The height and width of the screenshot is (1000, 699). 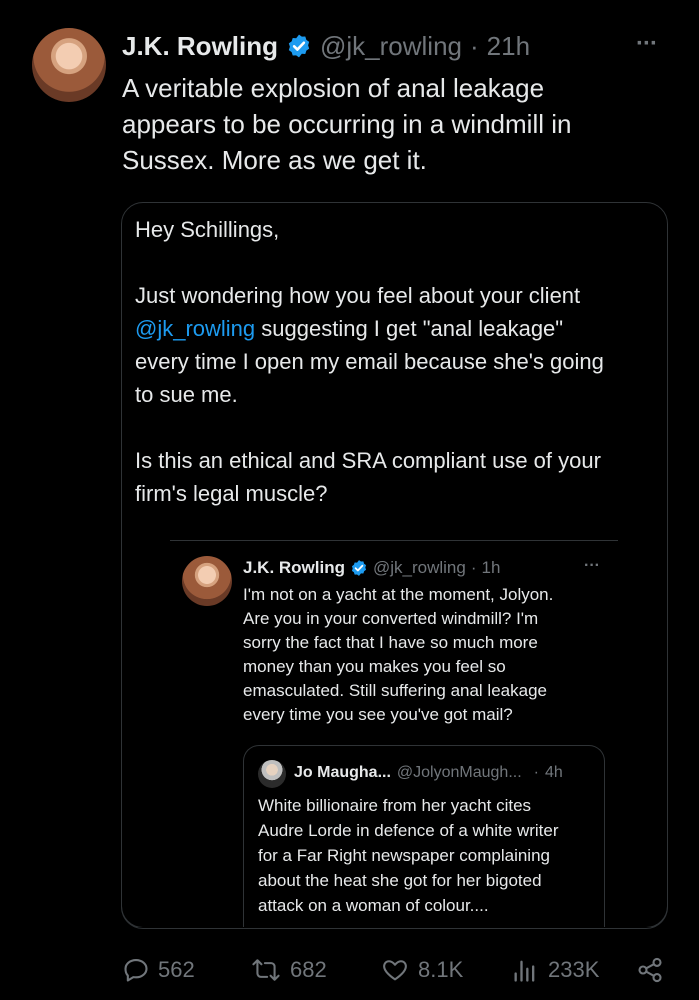 I want to click on tweet-text-line: Sussex. More as we get it., so click(x=274, y=160).